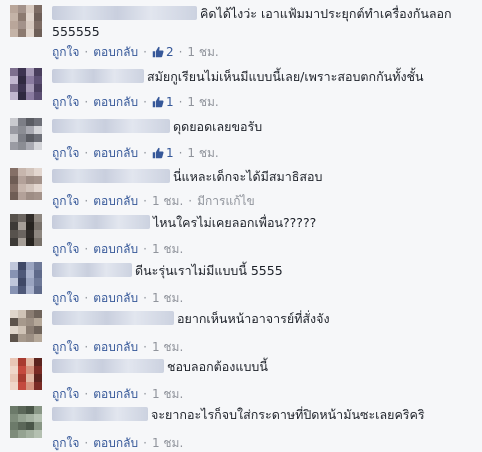  I want to click on comment-text: ดุดยอดเลยขอรับ, so click(218, 126).